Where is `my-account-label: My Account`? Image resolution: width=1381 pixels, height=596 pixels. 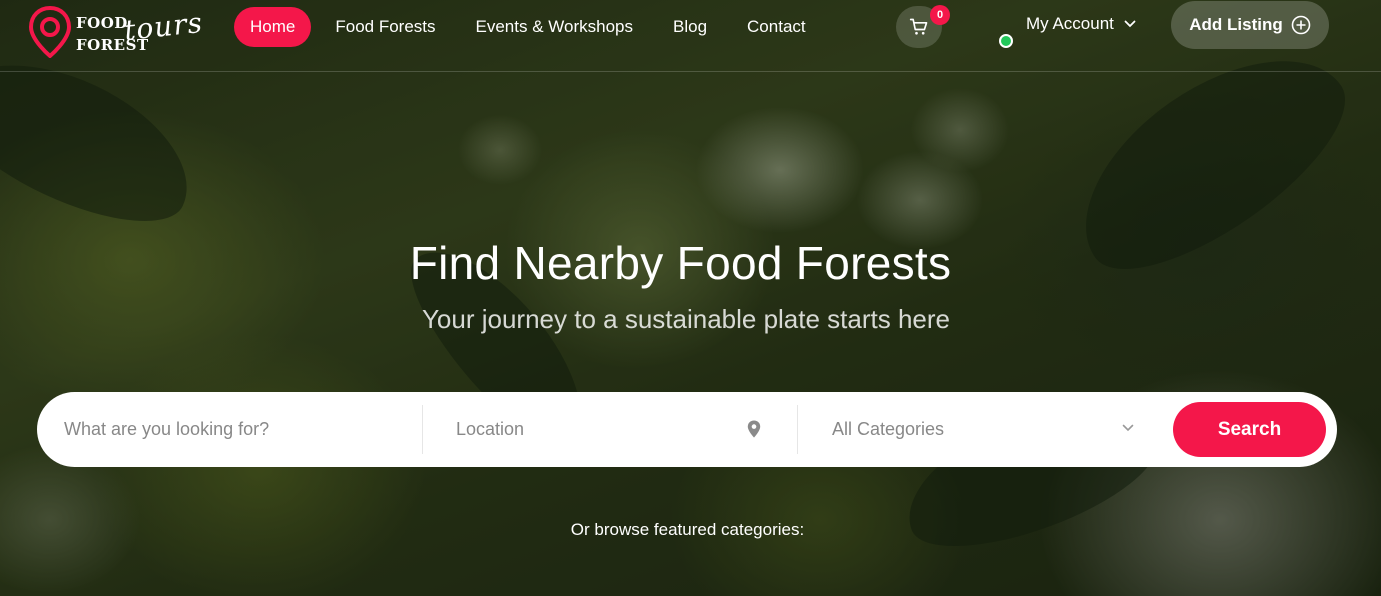
my-account-label: My Account is located at coordinates (1070, 23).